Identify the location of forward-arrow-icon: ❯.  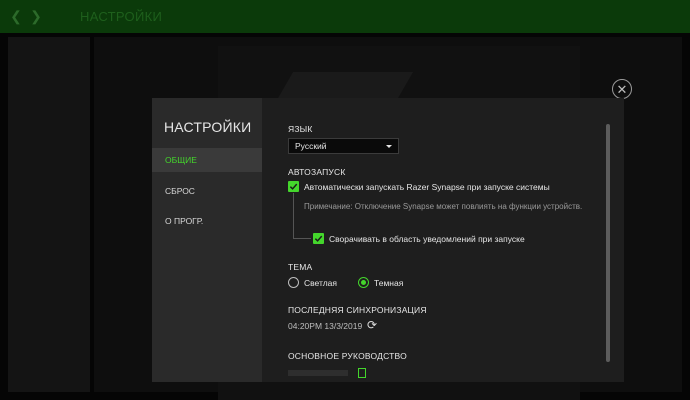
(36, 16).